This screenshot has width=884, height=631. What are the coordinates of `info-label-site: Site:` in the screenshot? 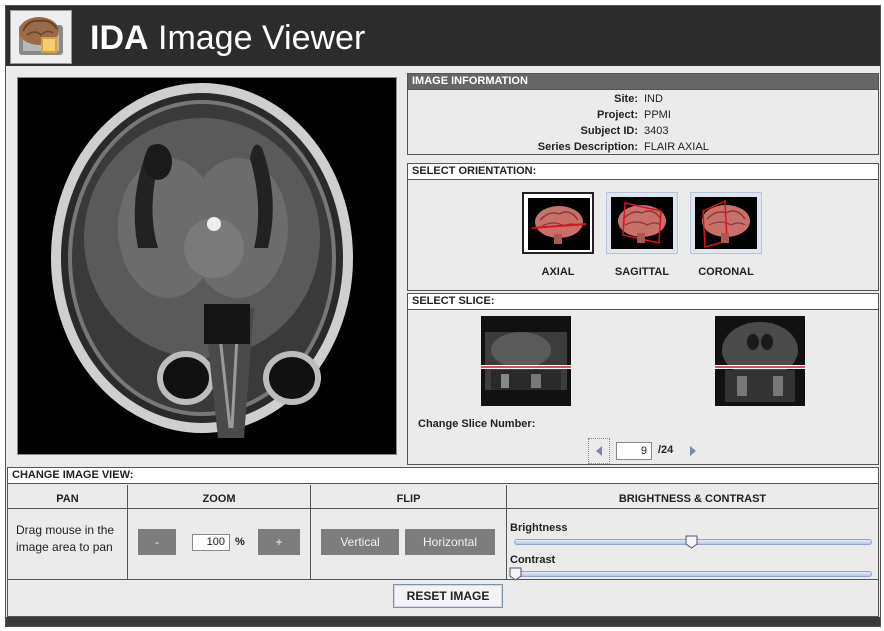 It's located at (626, 99).